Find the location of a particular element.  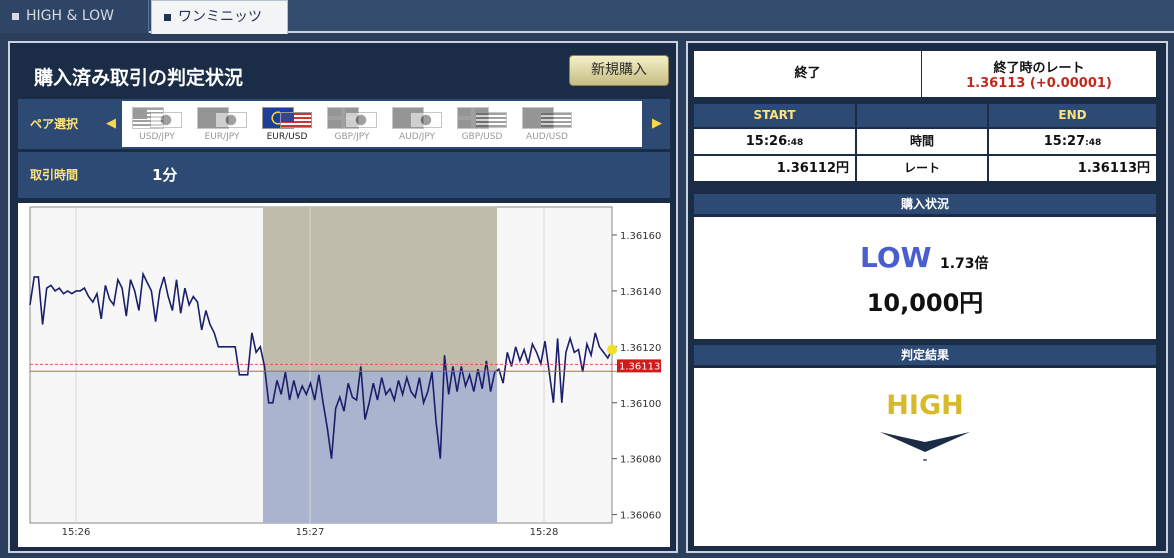

judgement-result: HIGH - is located at coordinates (925, 457).